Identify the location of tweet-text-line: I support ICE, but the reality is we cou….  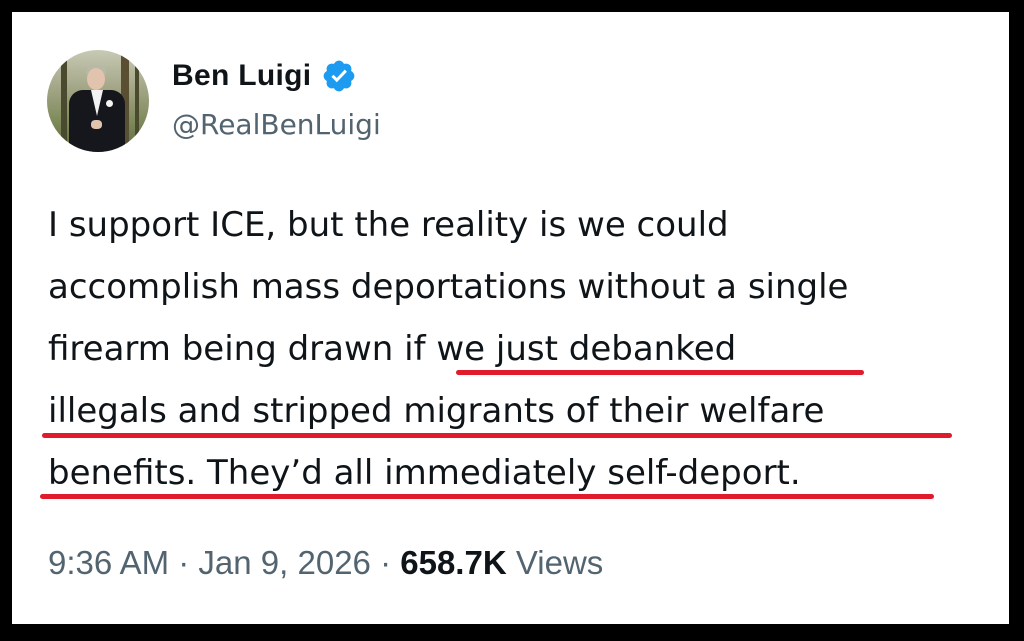
(388, 225).